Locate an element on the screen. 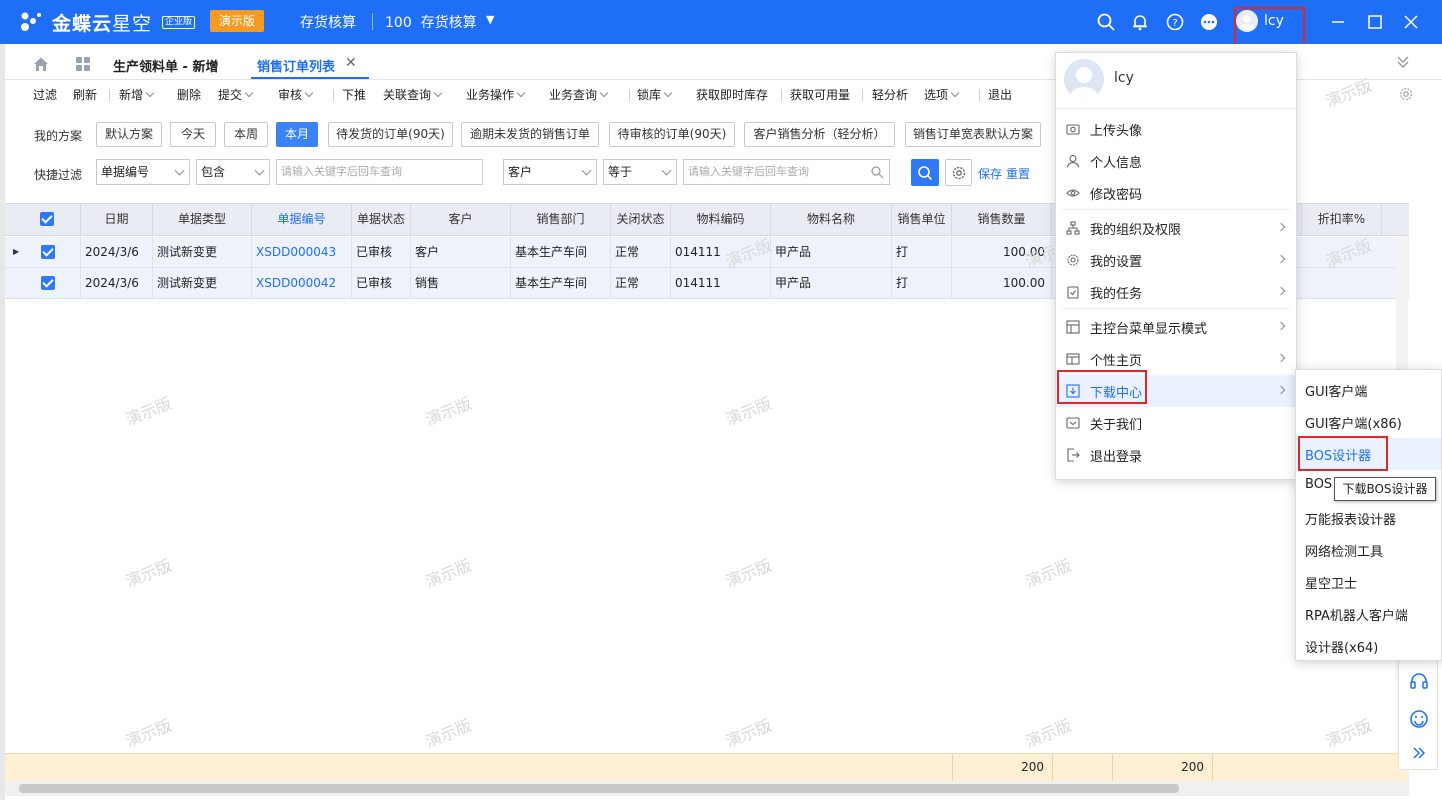 The width and height of the screenshot is (1442, 800). module-title: 存货核算 is located at coordinates (328, 22).